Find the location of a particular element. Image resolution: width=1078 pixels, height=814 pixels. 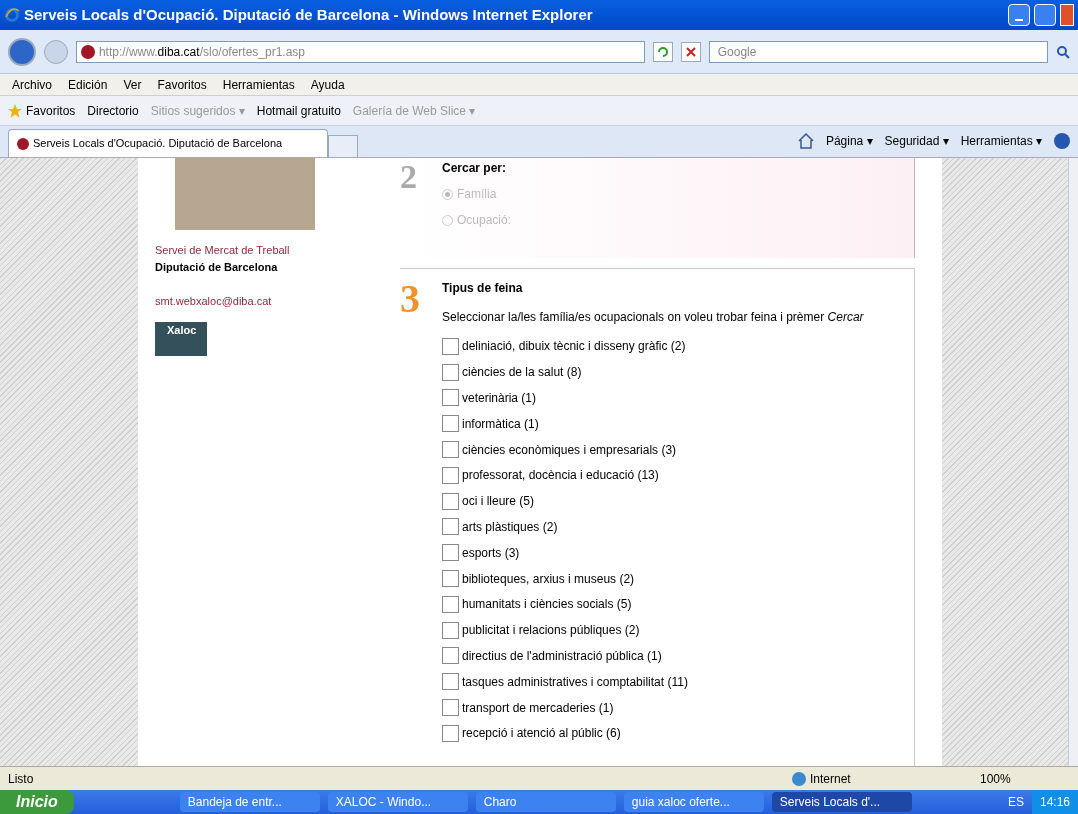

org-name: Servei de Mercat de Treball is located at coordinates (223, 250).